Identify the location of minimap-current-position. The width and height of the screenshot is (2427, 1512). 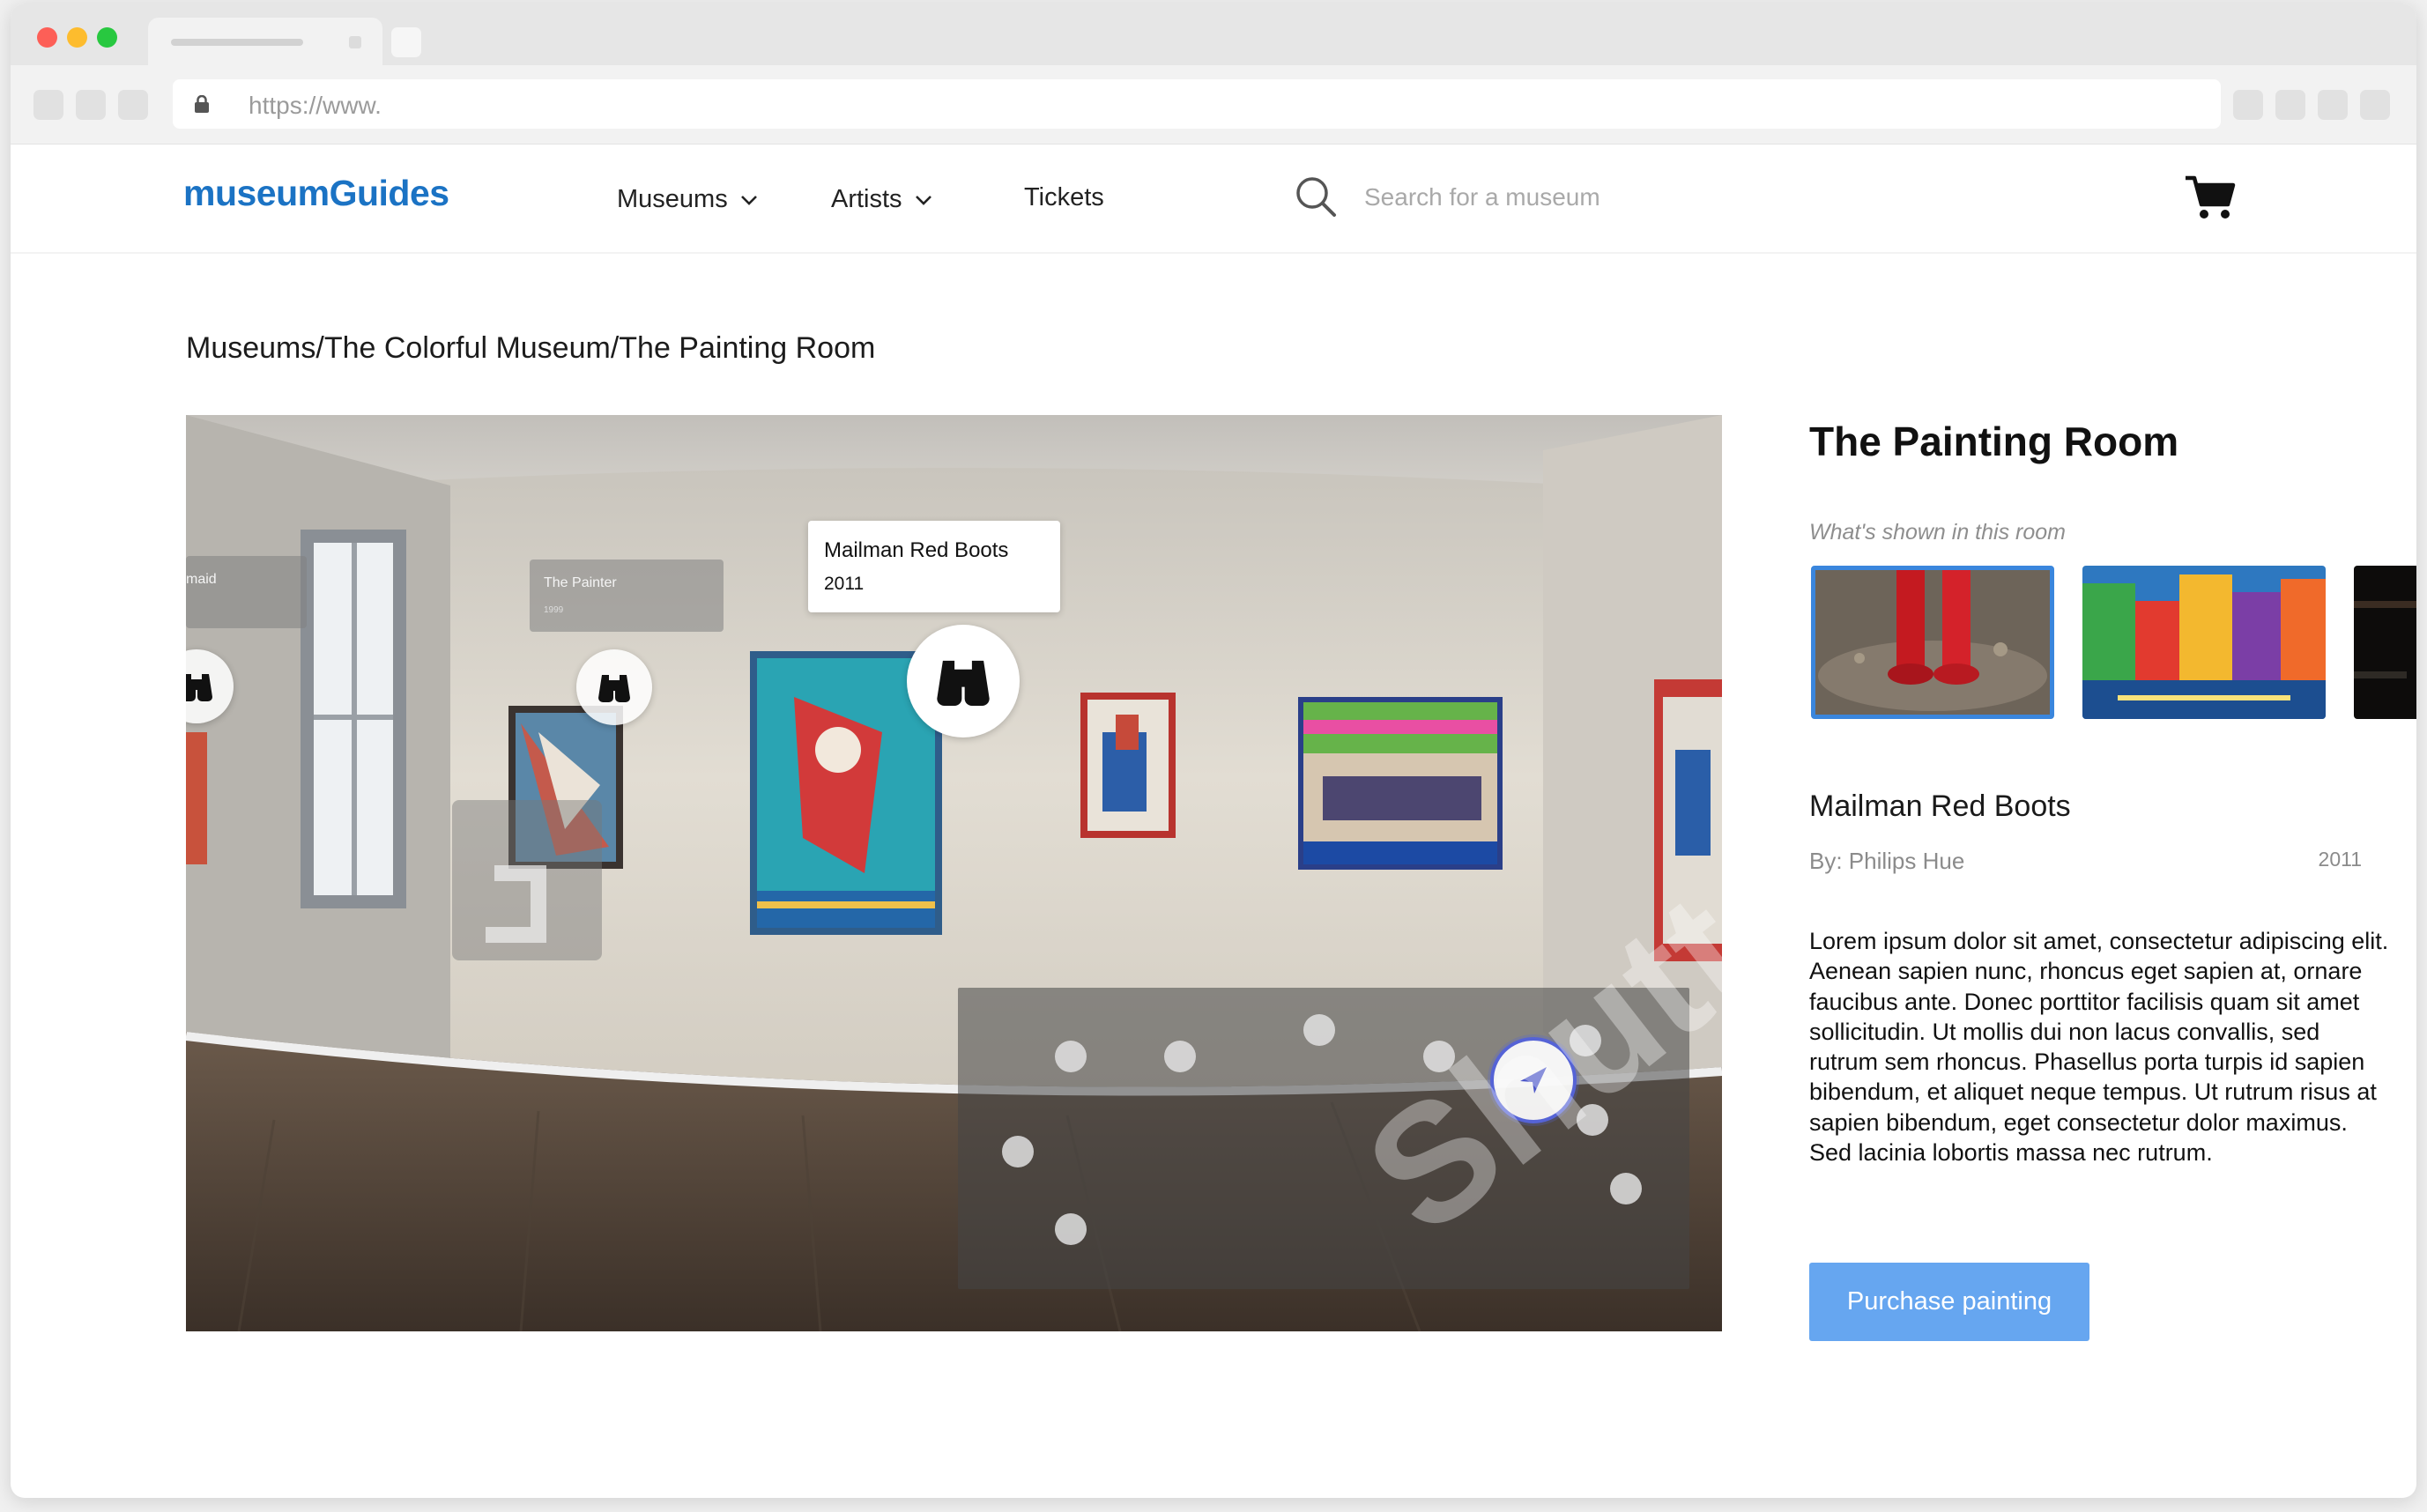
(1533, 1080).